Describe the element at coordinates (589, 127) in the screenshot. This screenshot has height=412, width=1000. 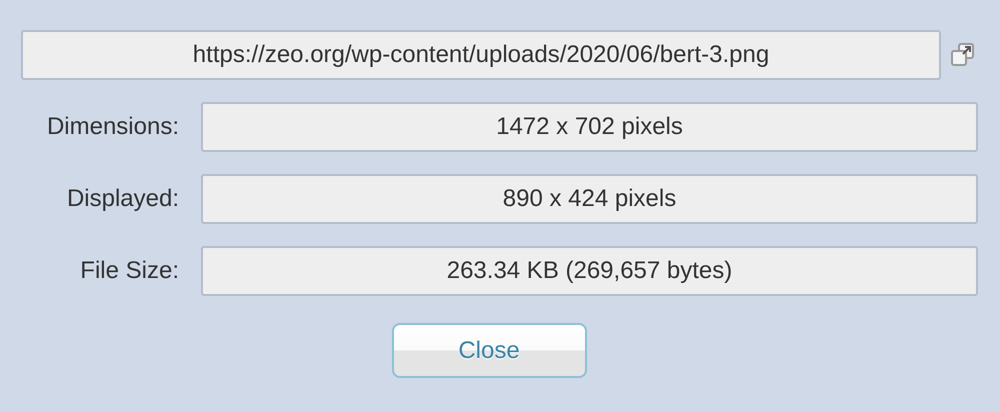
I see `property-value-field: 1472 x 702 pixels` at that location.